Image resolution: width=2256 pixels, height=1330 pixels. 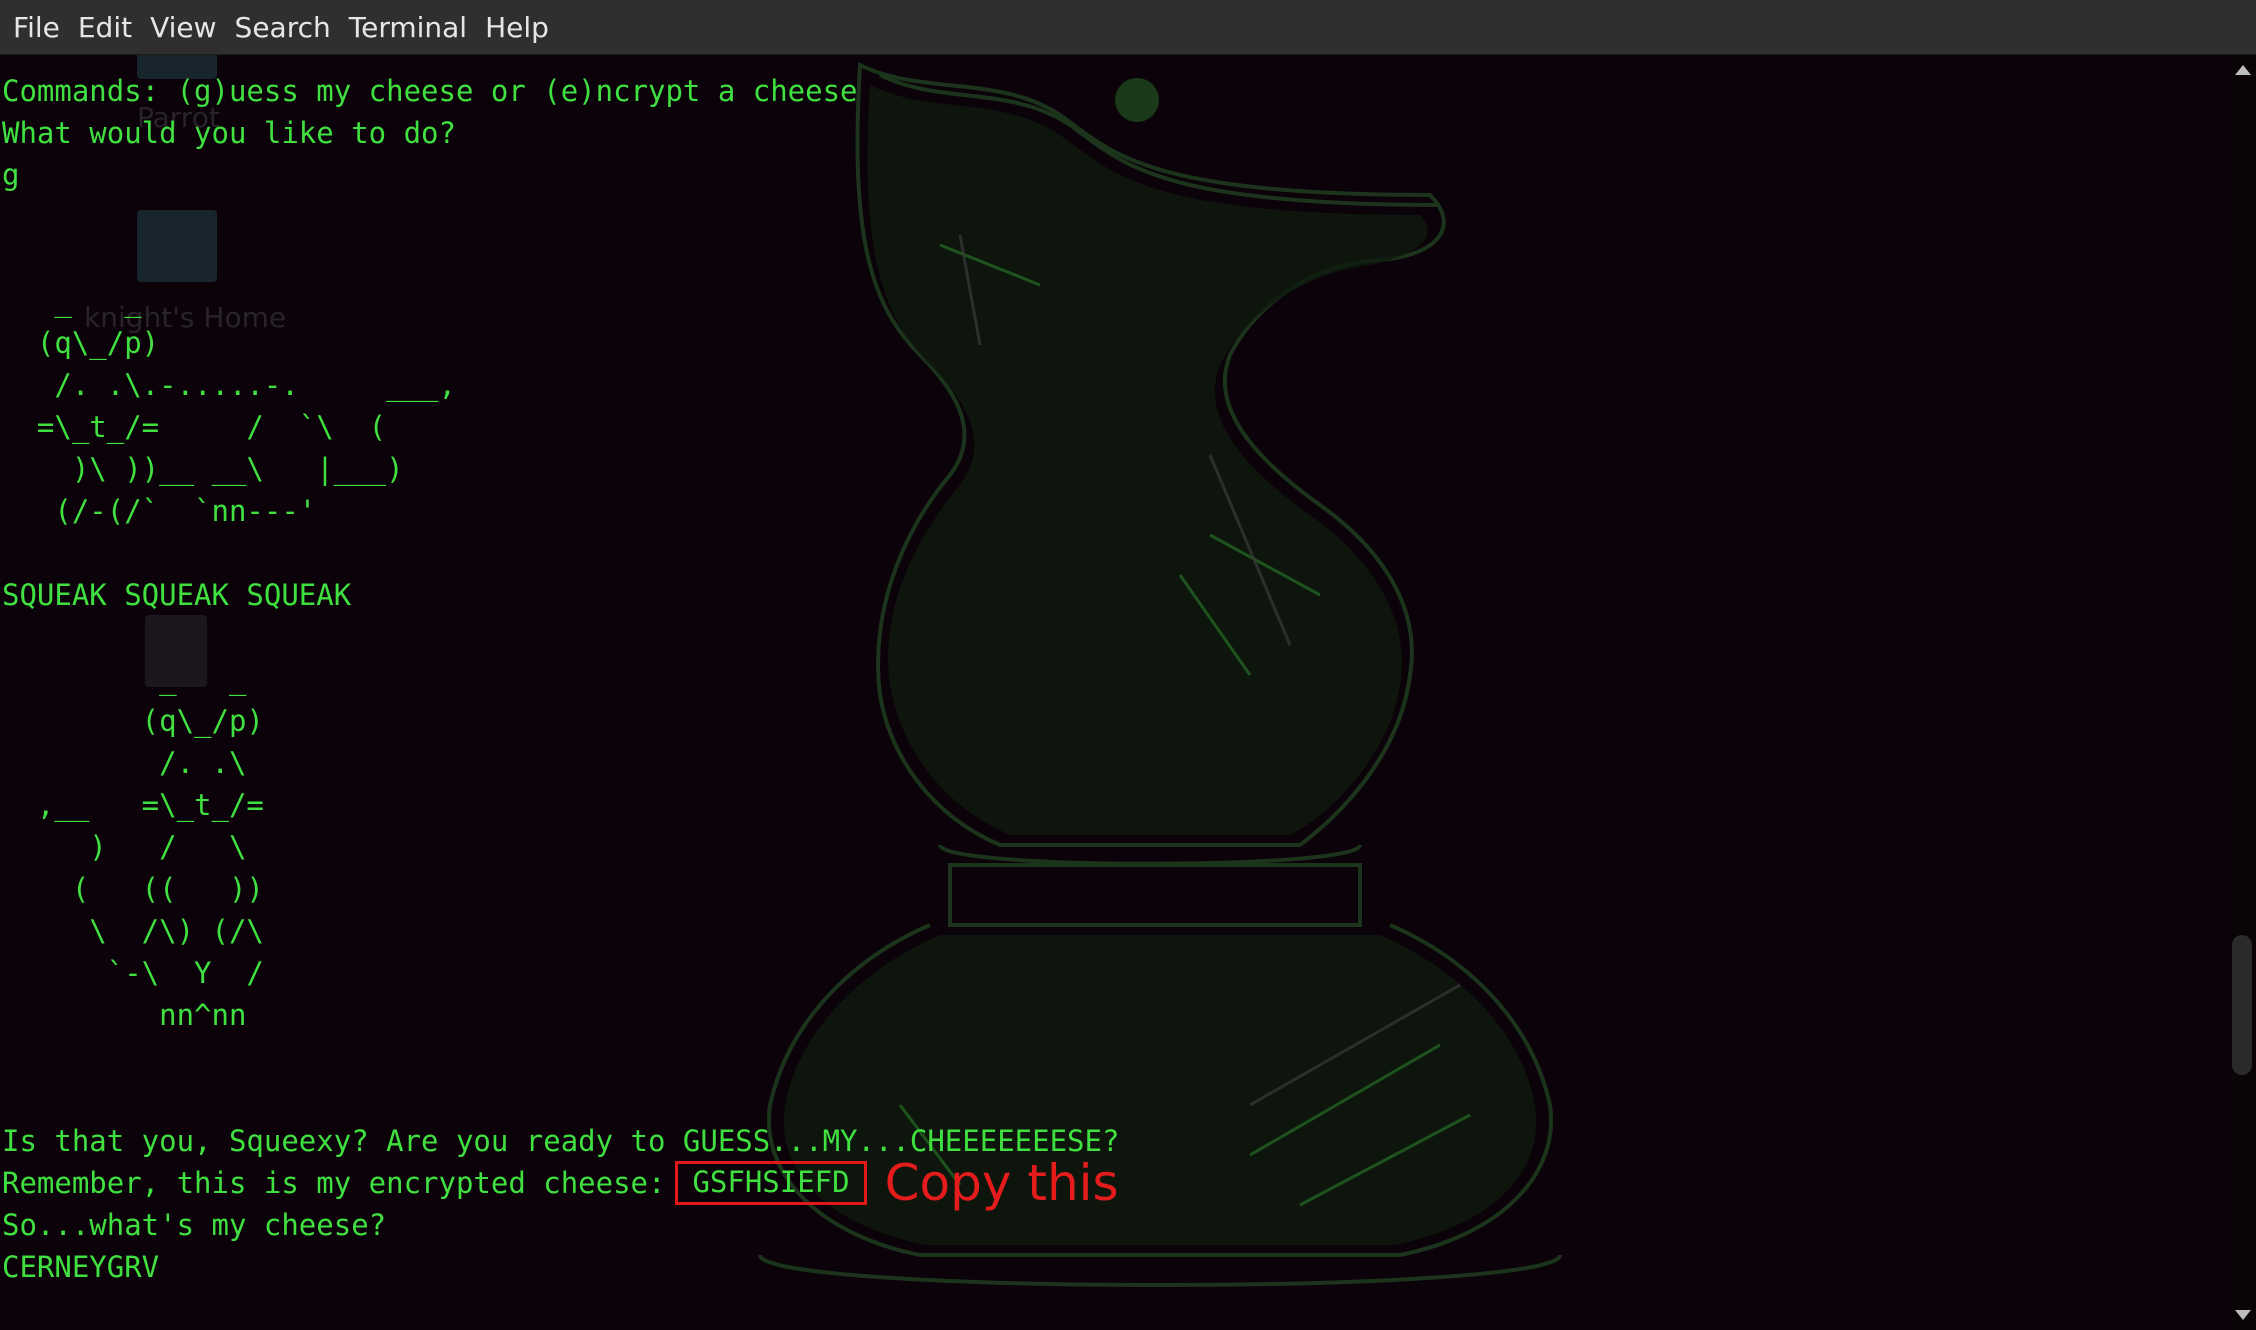 I want to click on menu-view: View, so click(x=183, y=27).